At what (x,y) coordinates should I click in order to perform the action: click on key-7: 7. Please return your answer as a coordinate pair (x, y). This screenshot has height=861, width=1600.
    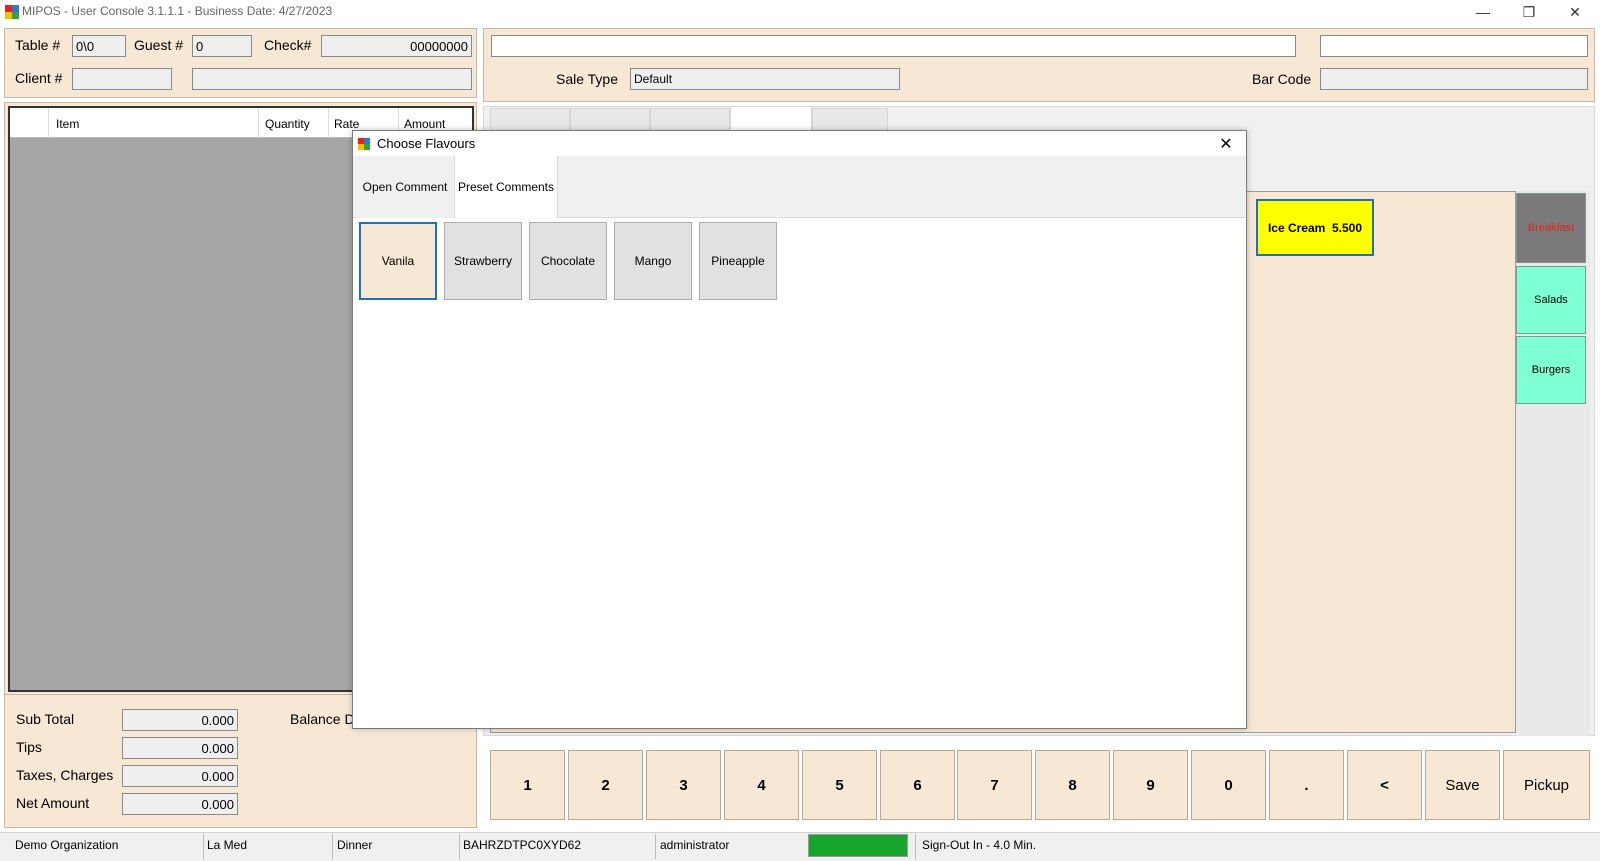
    Looking at the image, I should click on (994, 785).